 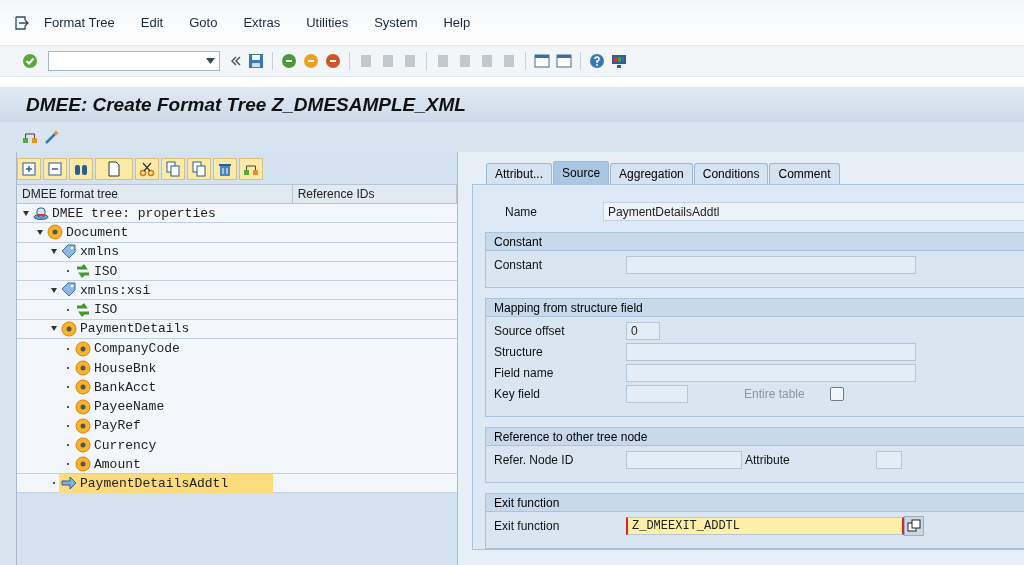 What do you see at coordinates (527, 525) in the screenshot?
I see `field-label: Exit function` at bounding box center [527, 525].